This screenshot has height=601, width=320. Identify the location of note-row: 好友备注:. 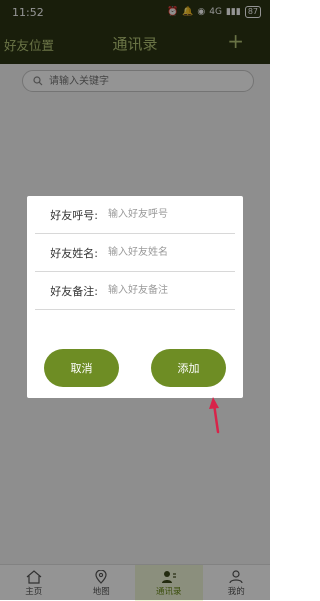
(135, 291).